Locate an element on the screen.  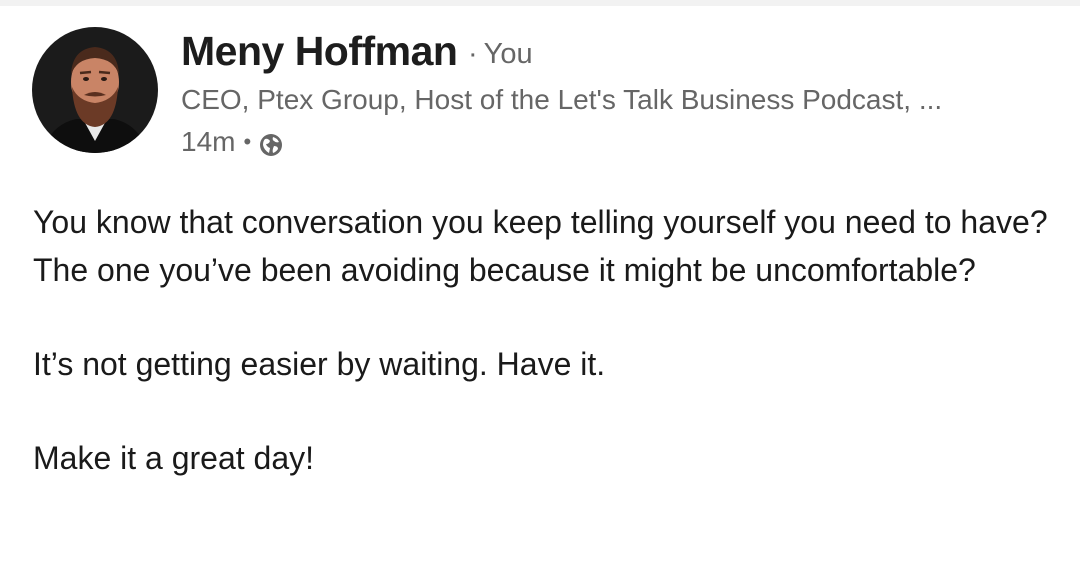
author-name: Meny Hoffman is located at coordinates (319, 51).